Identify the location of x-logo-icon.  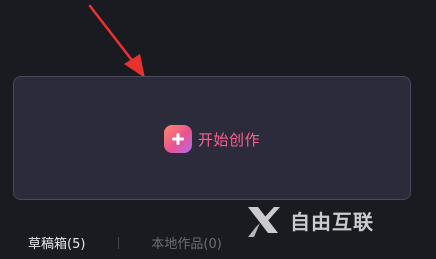
(264, 222).